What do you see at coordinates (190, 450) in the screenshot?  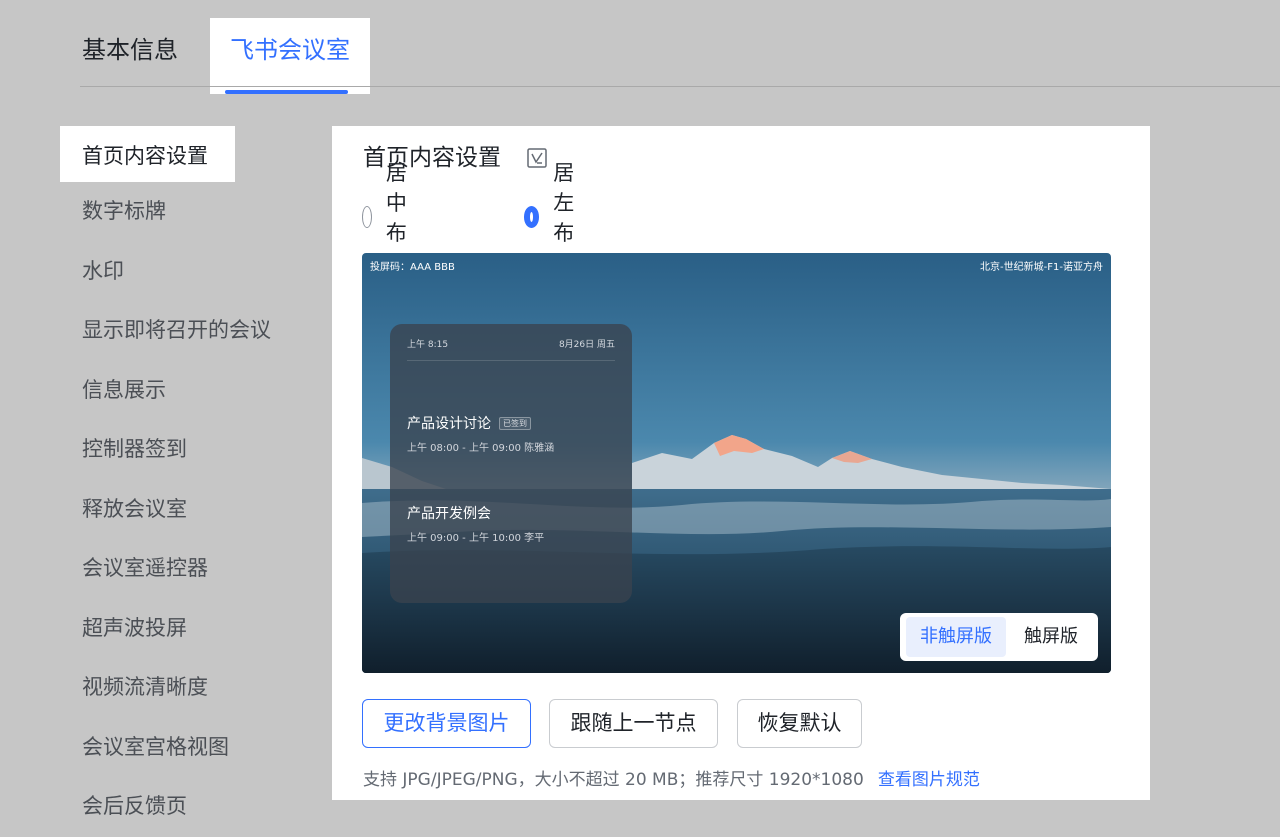 I see `sidebar-item-controller-checkin: 控制器签到` at bounding box center [190, 450].